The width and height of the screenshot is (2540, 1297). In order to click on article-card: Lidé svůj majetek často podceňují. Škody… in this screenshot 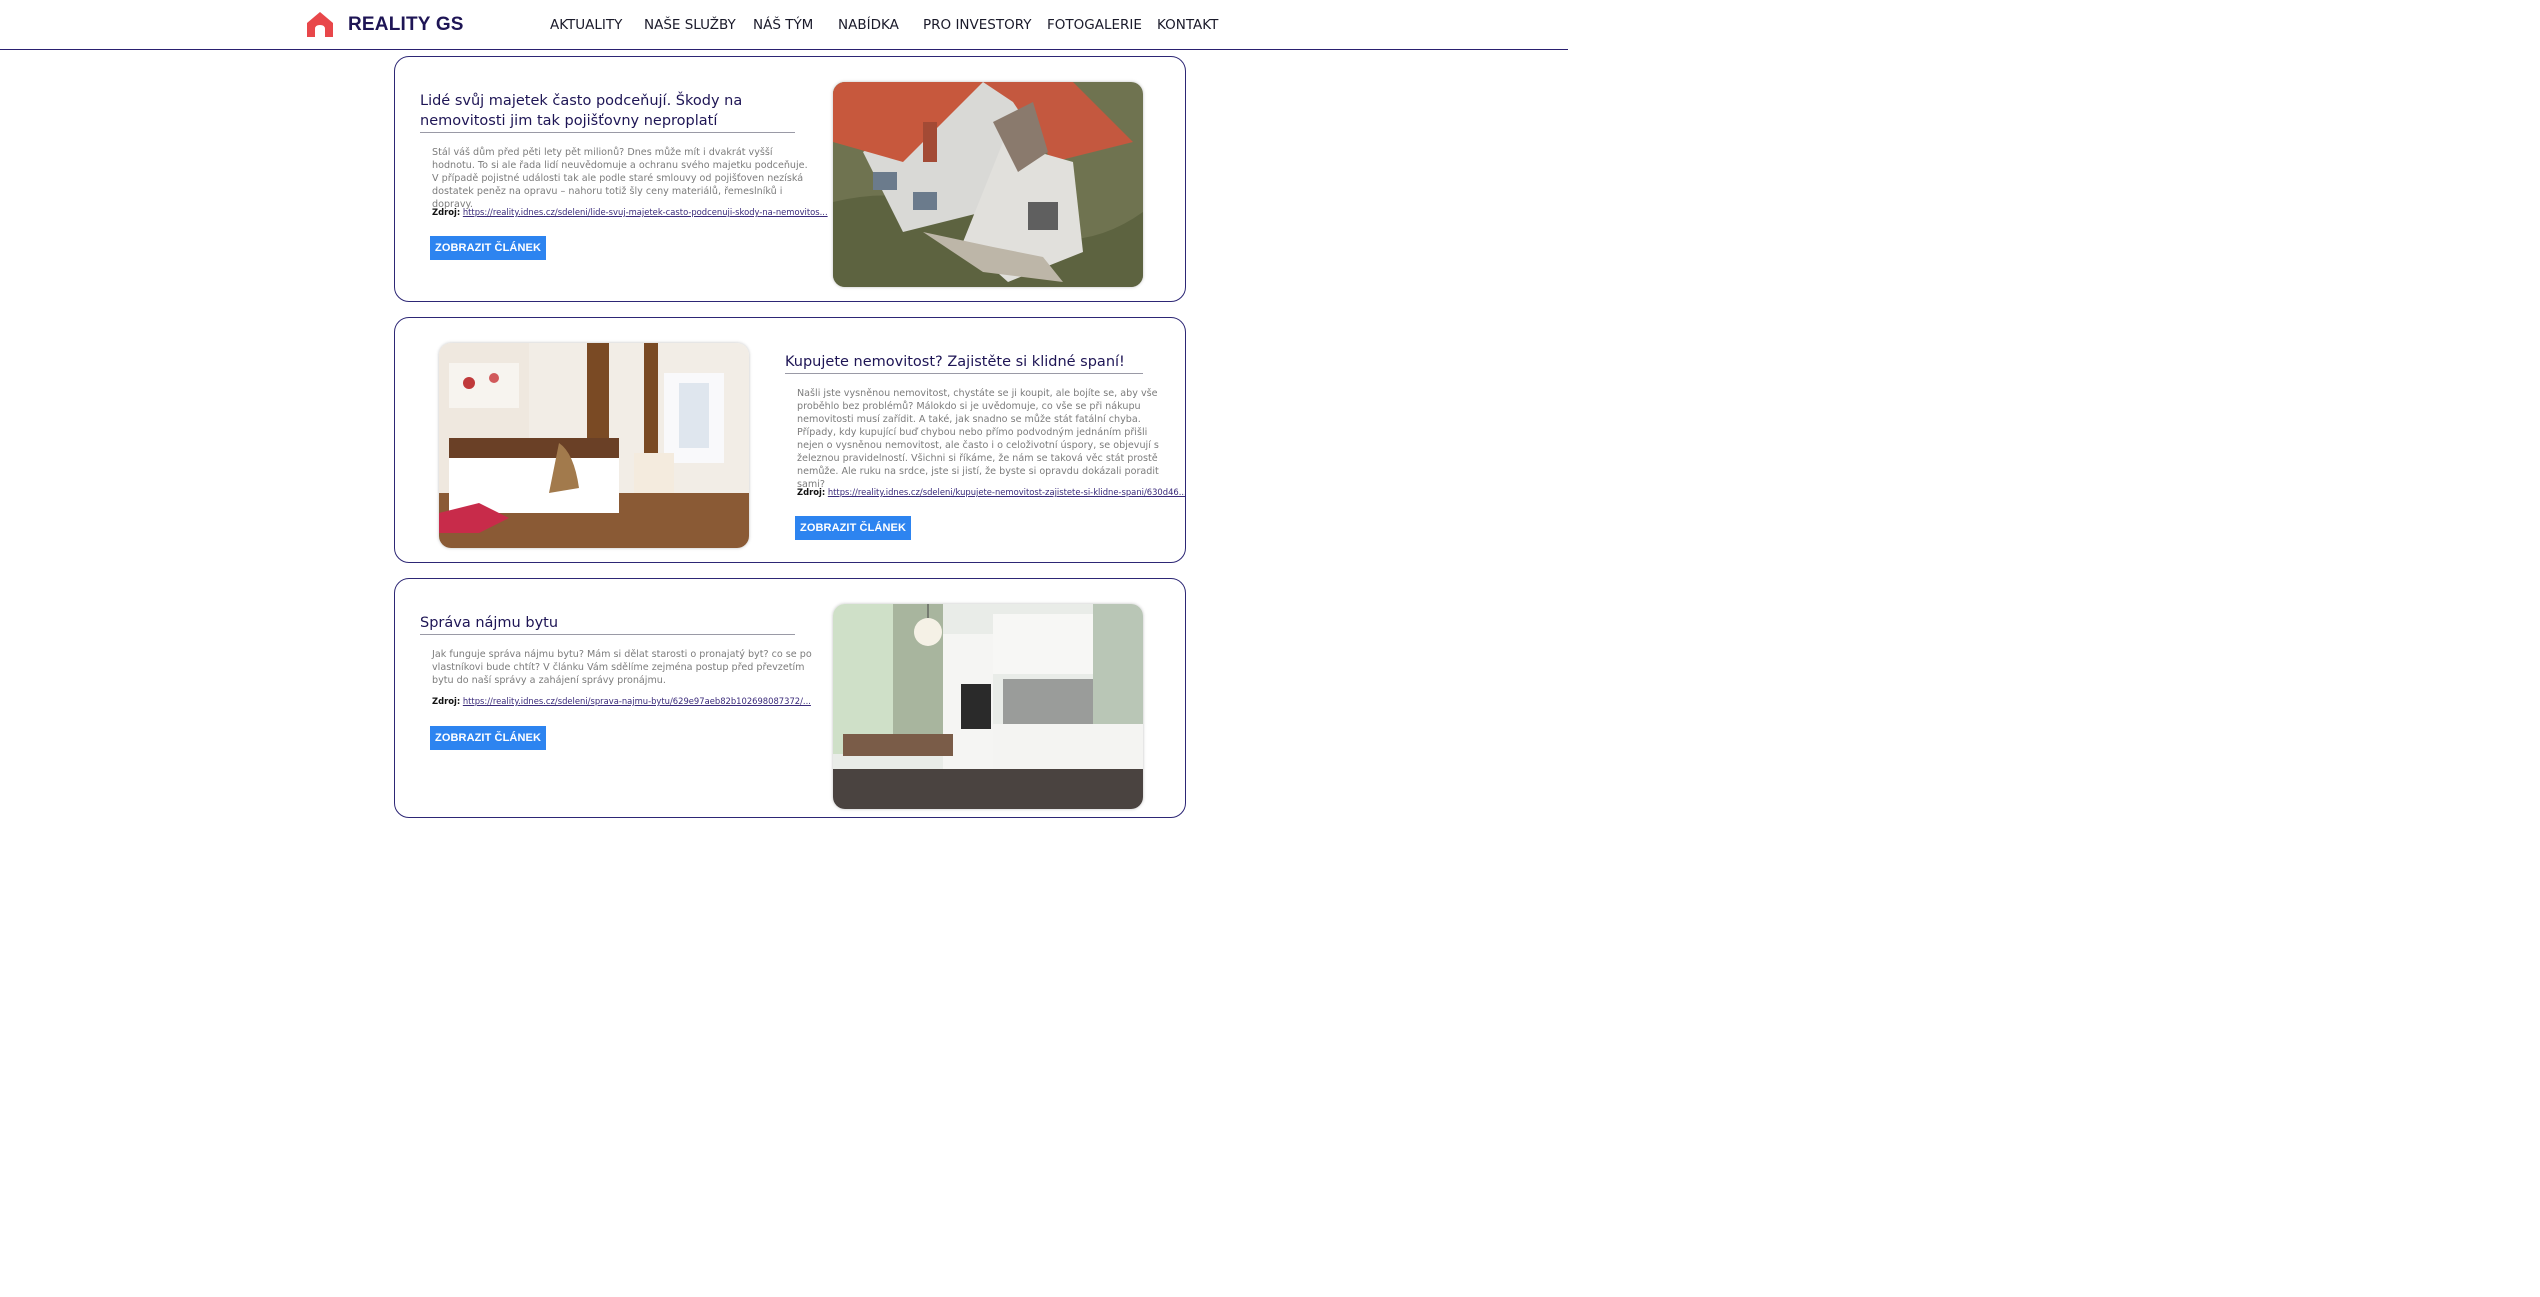, I will do `click(790, 179)`.